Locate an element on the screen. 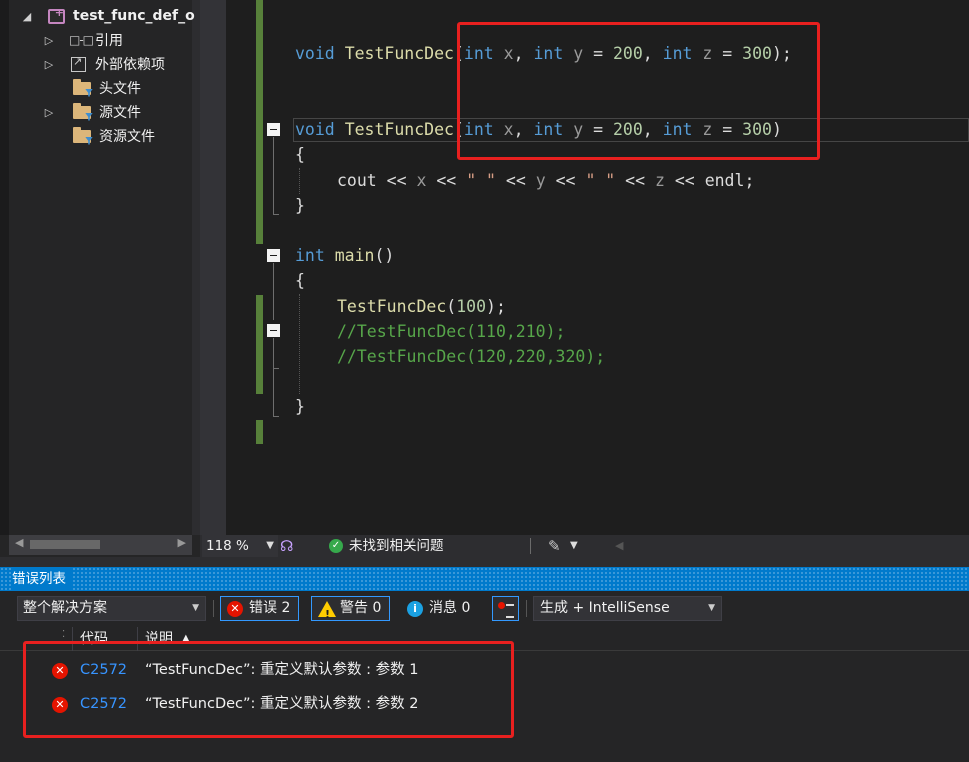  warnings-filter-button: 警告 0 is located at coordinates (351, 611).